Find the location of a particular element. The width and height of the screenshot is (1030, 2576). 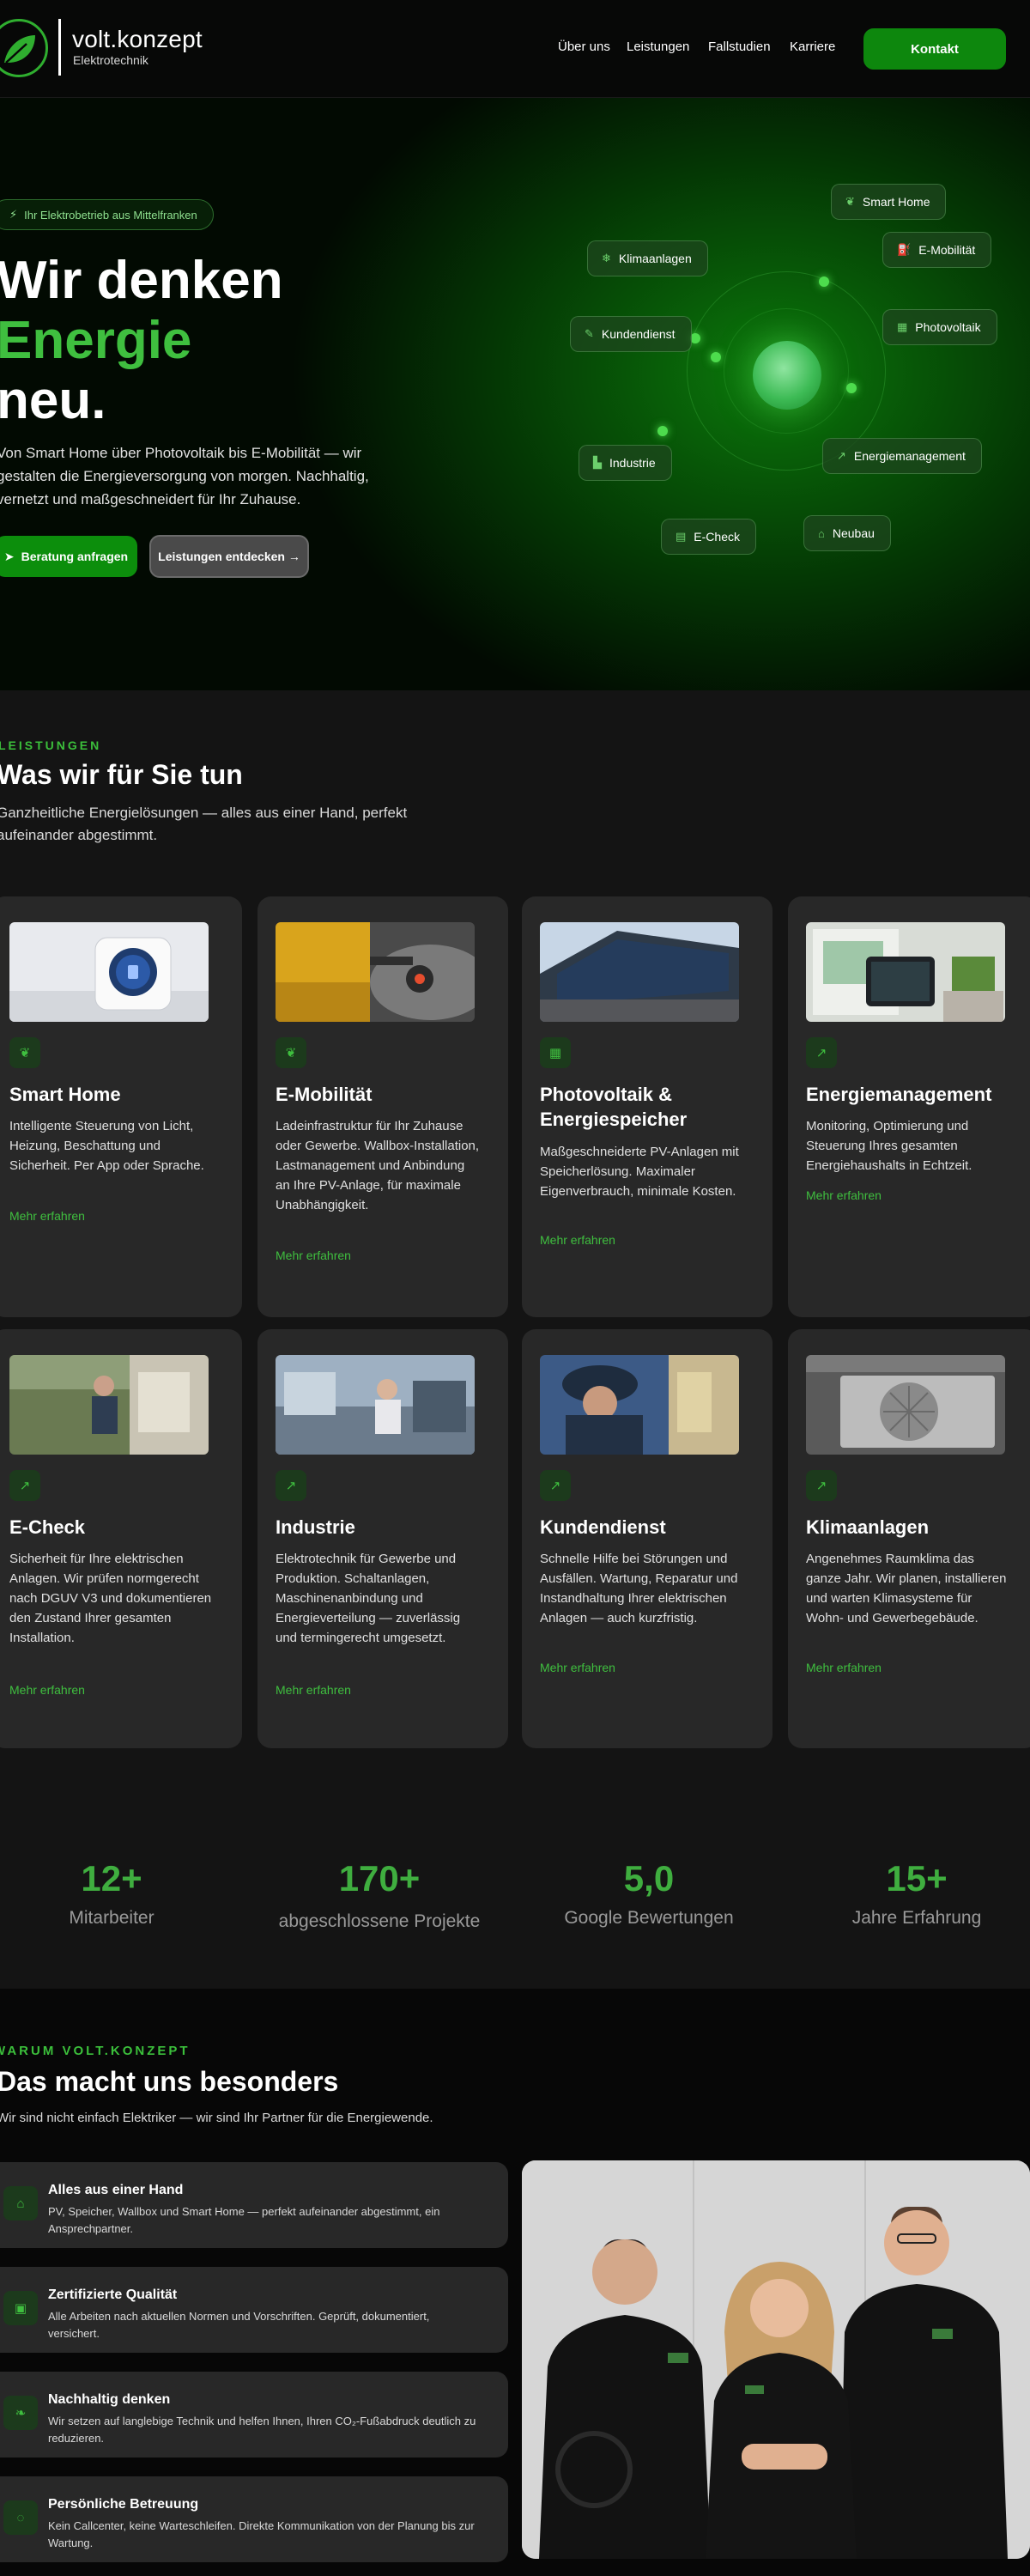

air-conditioning-image is located at coordinates (905, 1405).